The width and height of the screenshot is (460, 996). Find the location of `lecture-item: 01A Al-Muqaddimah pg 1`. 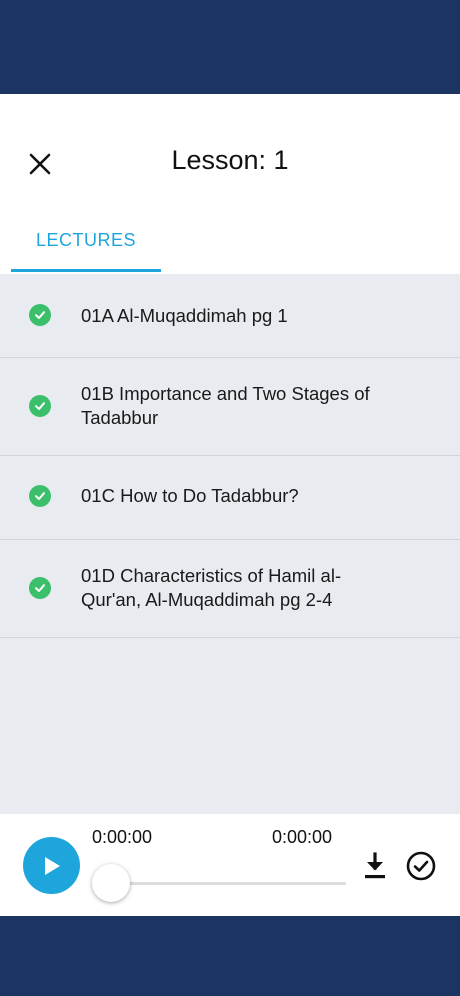

lecture-item: 01A Al-Muqaddimah pg 1 is located at coordinates (230, 316).